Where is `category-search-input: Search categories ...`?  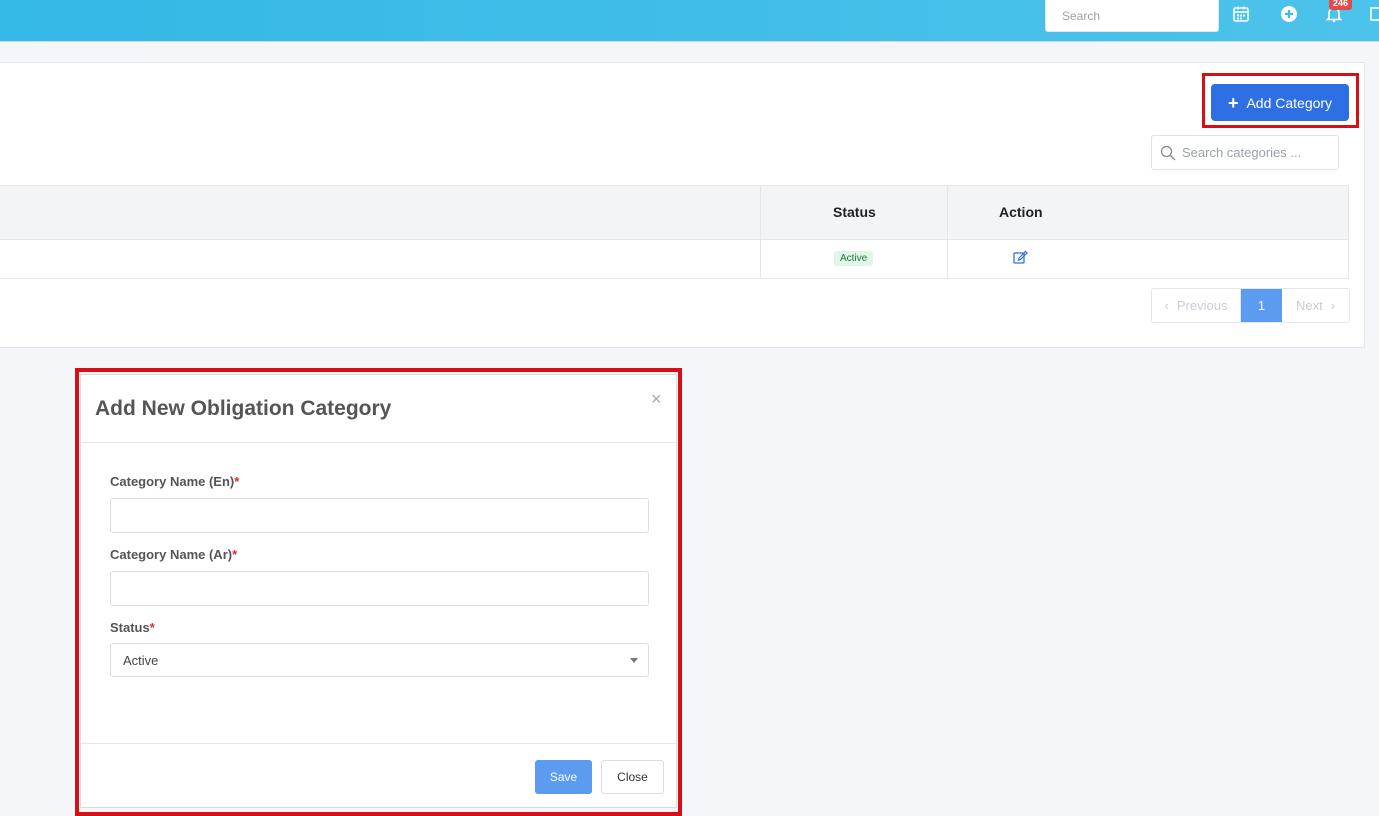 category-search-input: Search categories ... is located at coordinates (1245, 152).